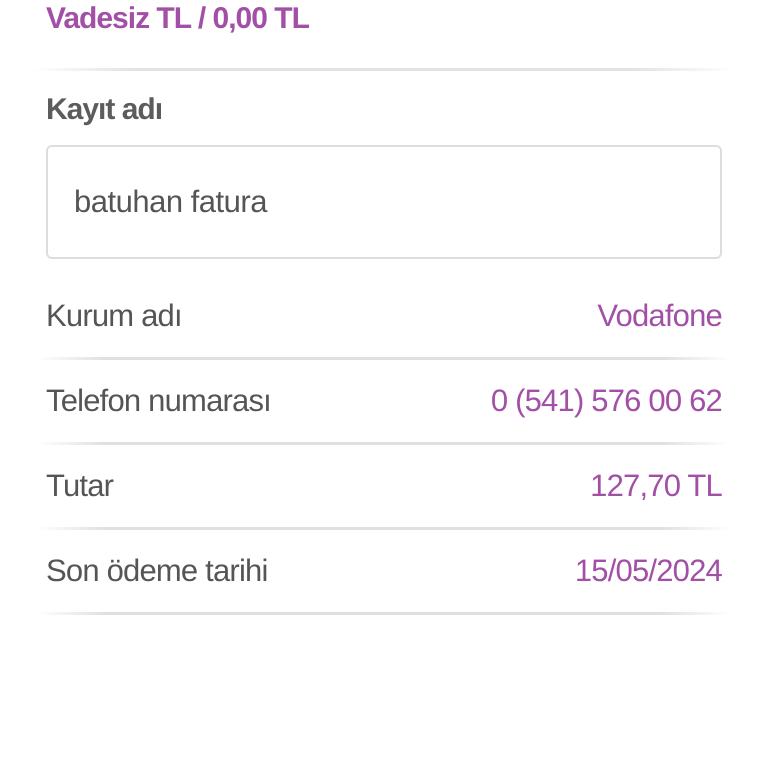 The width and height of the screenshot is (768, 768). I want to click on detail-value: 0 (541) 576 00 62, so click(606, 401).